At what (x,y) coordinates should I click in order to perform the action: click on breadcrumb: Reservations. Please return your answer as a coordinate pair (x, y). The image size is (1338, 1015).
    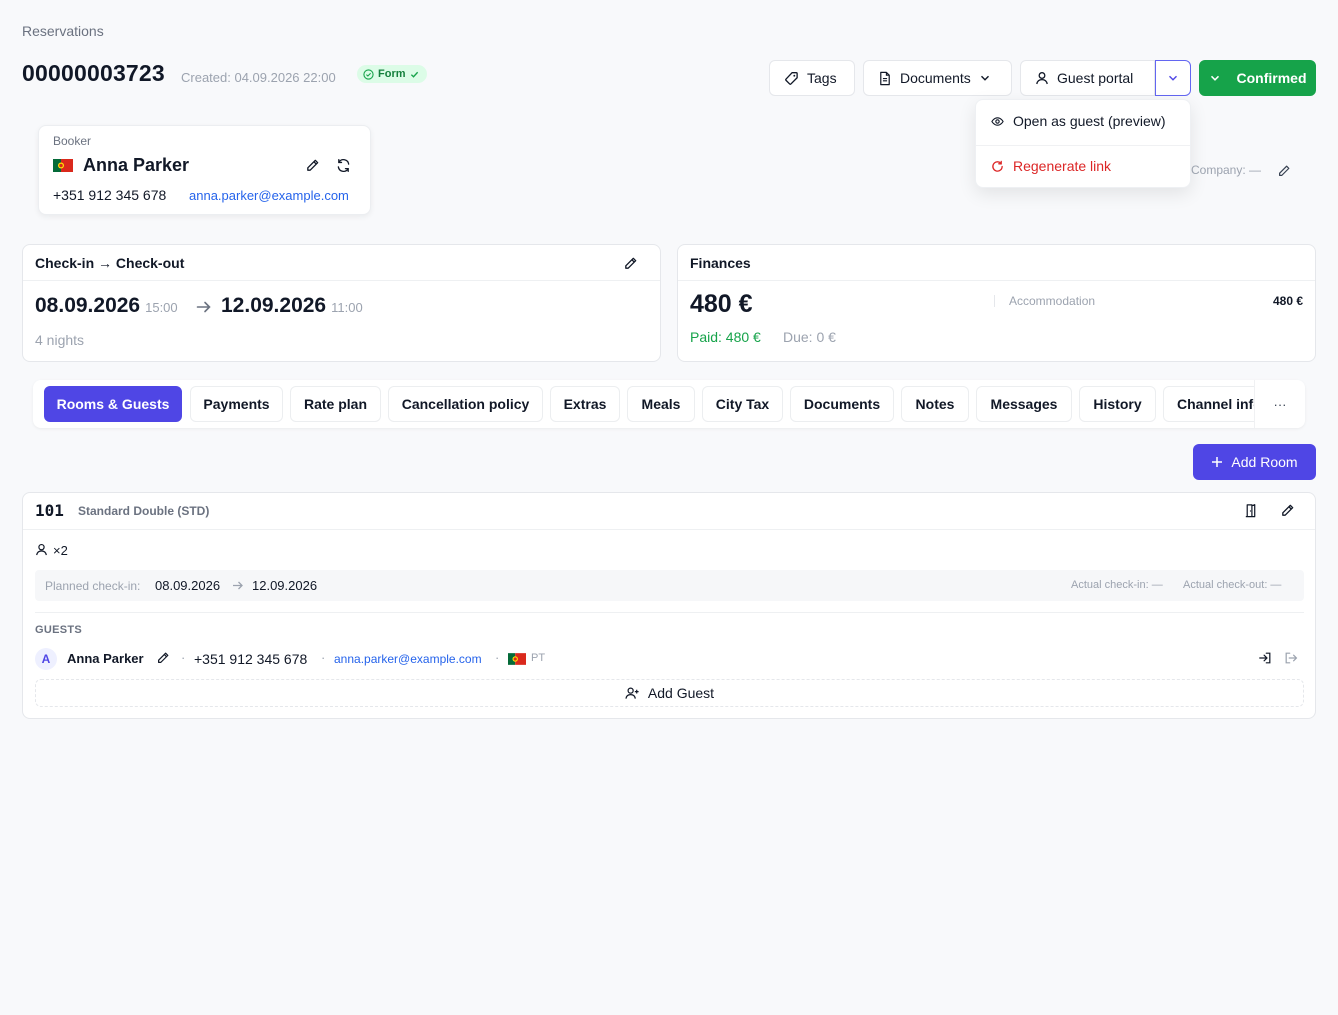
    Looking at the image, I should click on (63, 31).